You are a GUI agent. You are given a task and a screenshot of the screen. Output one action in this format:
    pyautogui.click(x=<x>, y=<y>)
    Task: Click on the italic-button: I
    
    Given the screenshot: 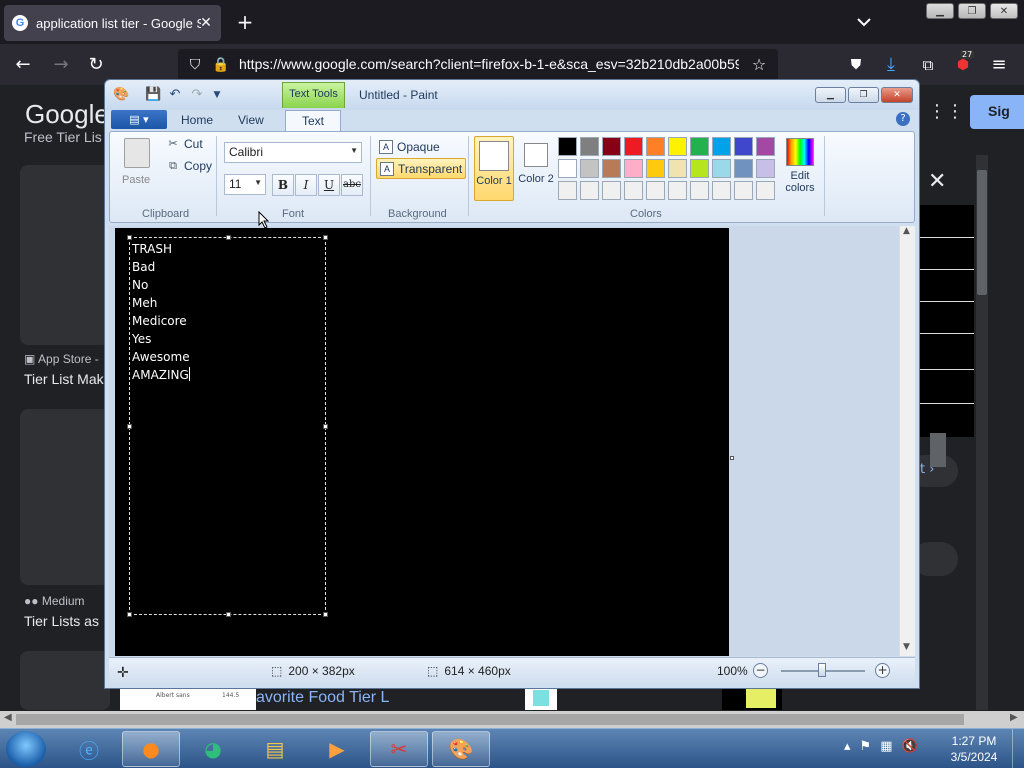 What is the action you would take?
    pyautogui.click(x=306, y=185)
    